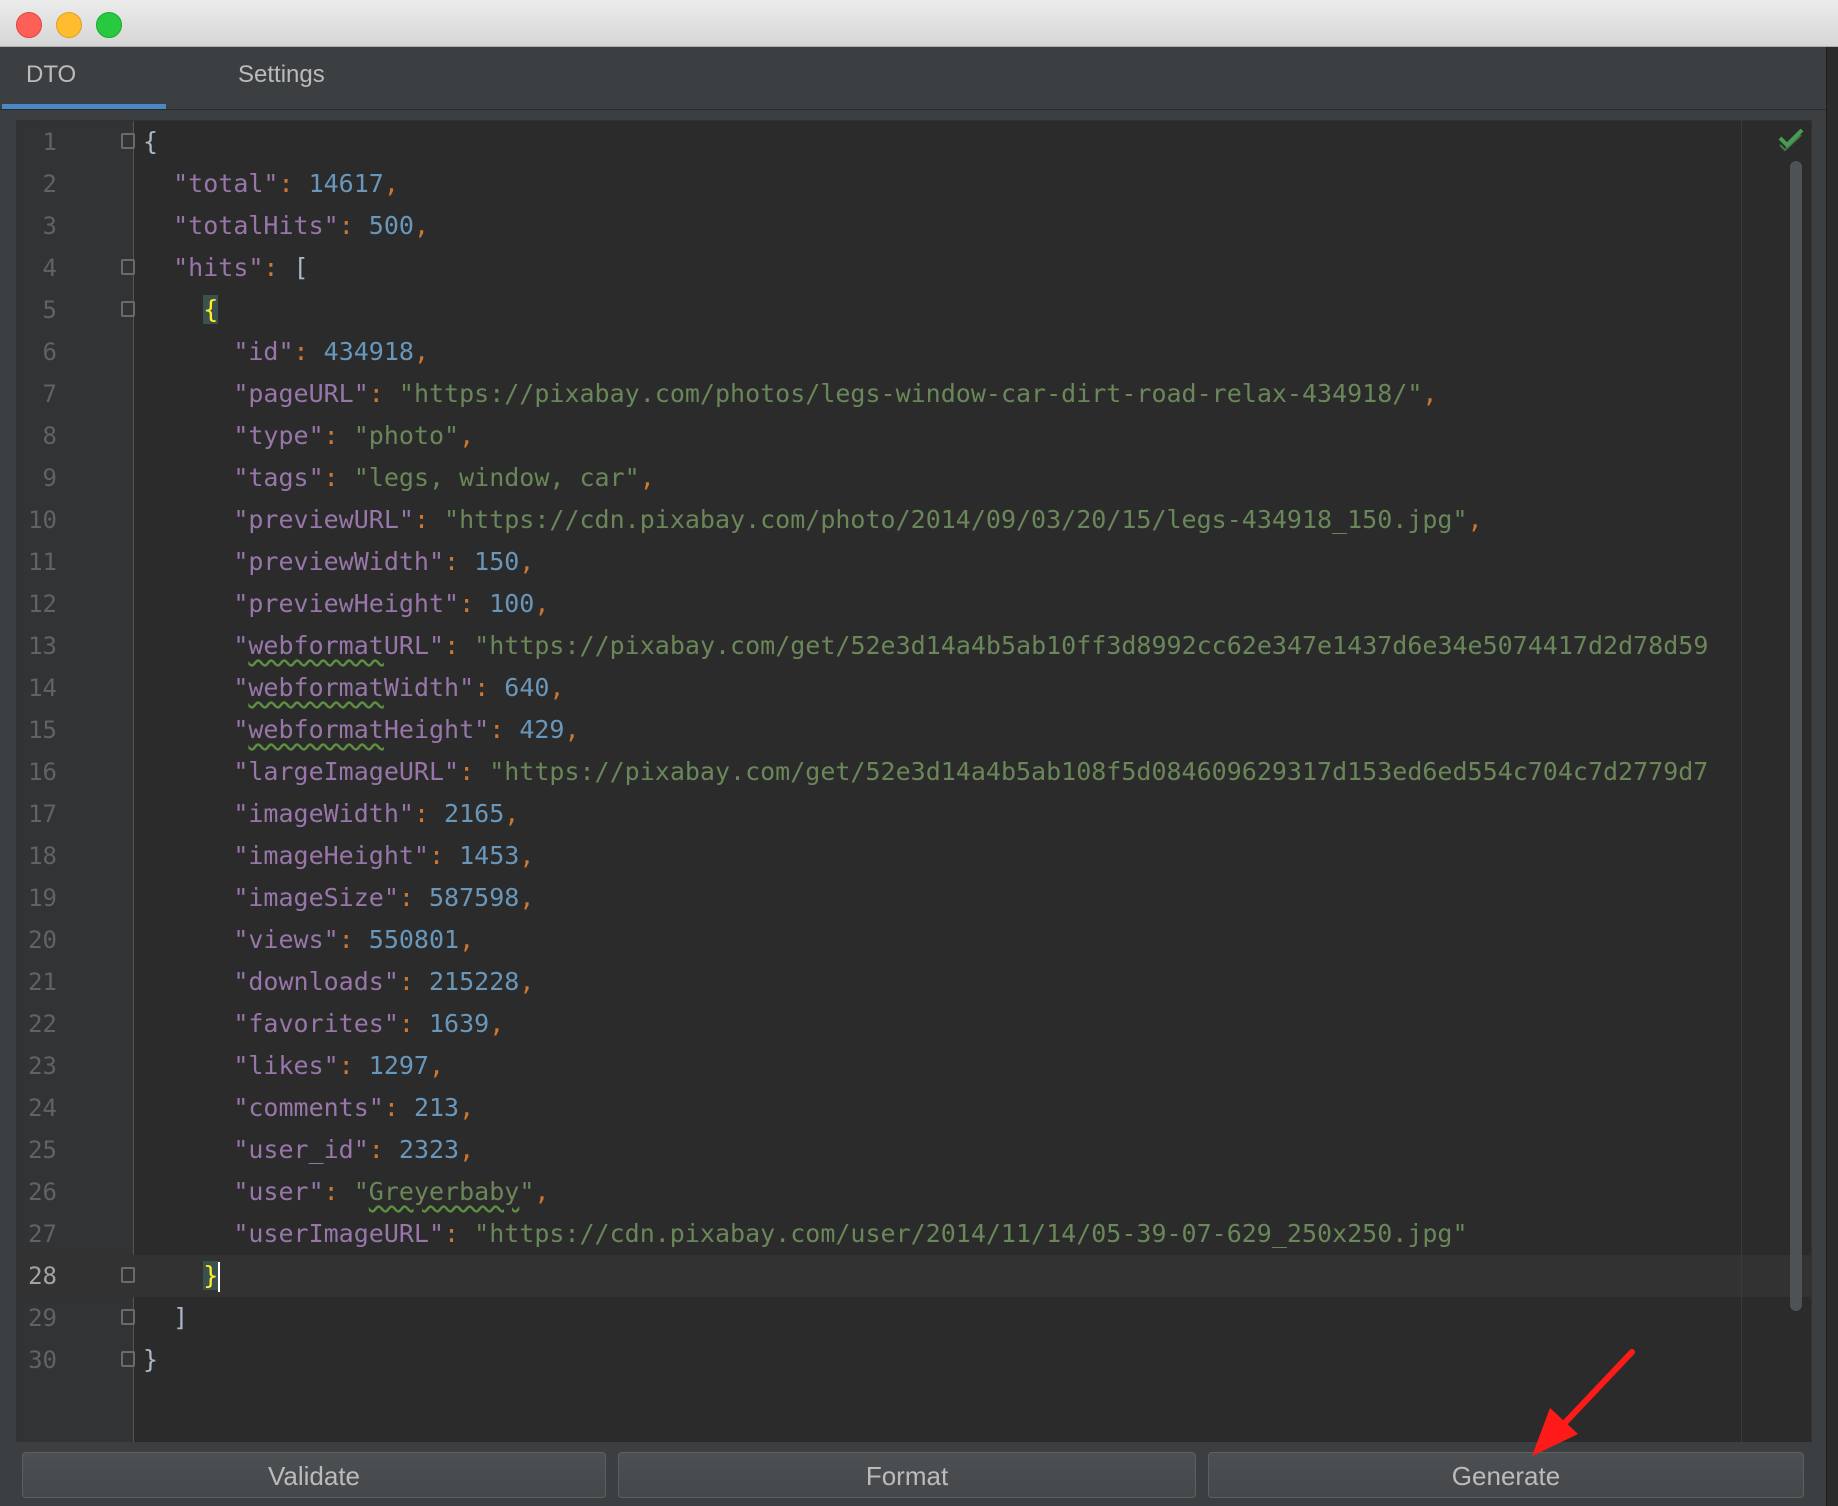 The width and height of the screenshot is (1838, 1506). I want to click on code-token: "hits", so click(218, 267).